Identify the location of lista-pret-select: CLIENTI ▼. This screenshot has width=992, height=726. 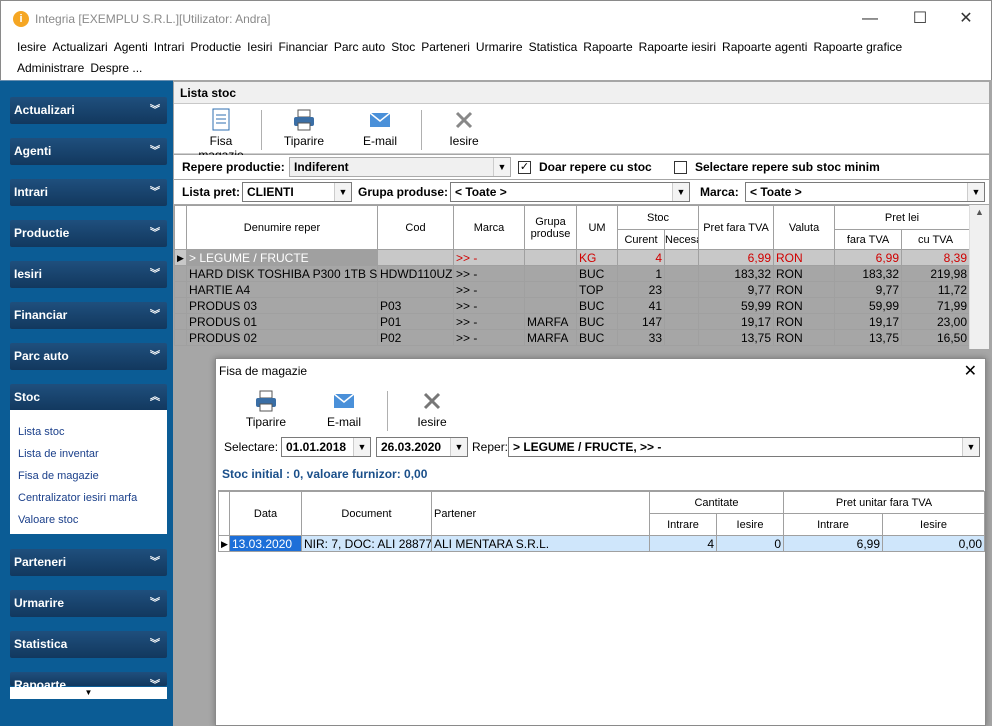
(297, 192).